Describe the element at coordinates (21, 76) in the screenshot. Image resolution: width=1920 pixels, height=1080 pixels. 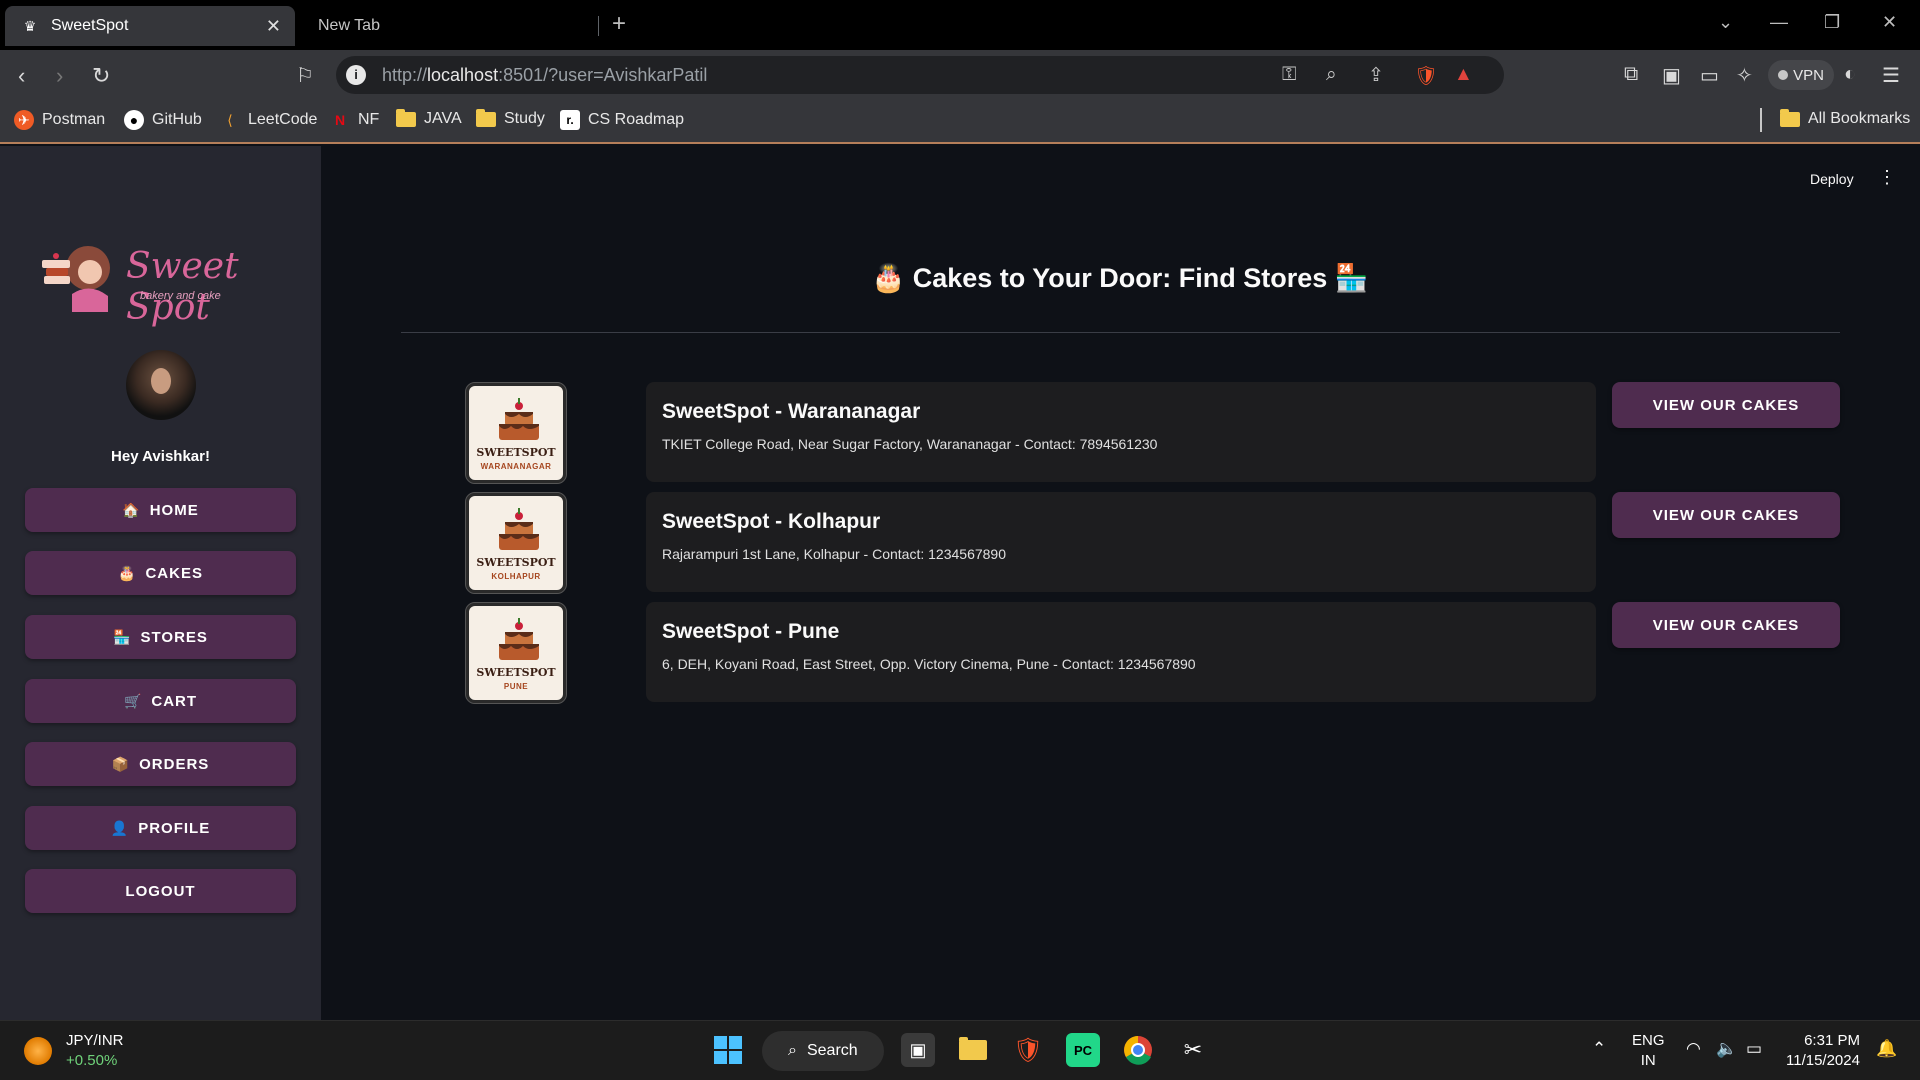
I see `back-icon: ‹` at that location.